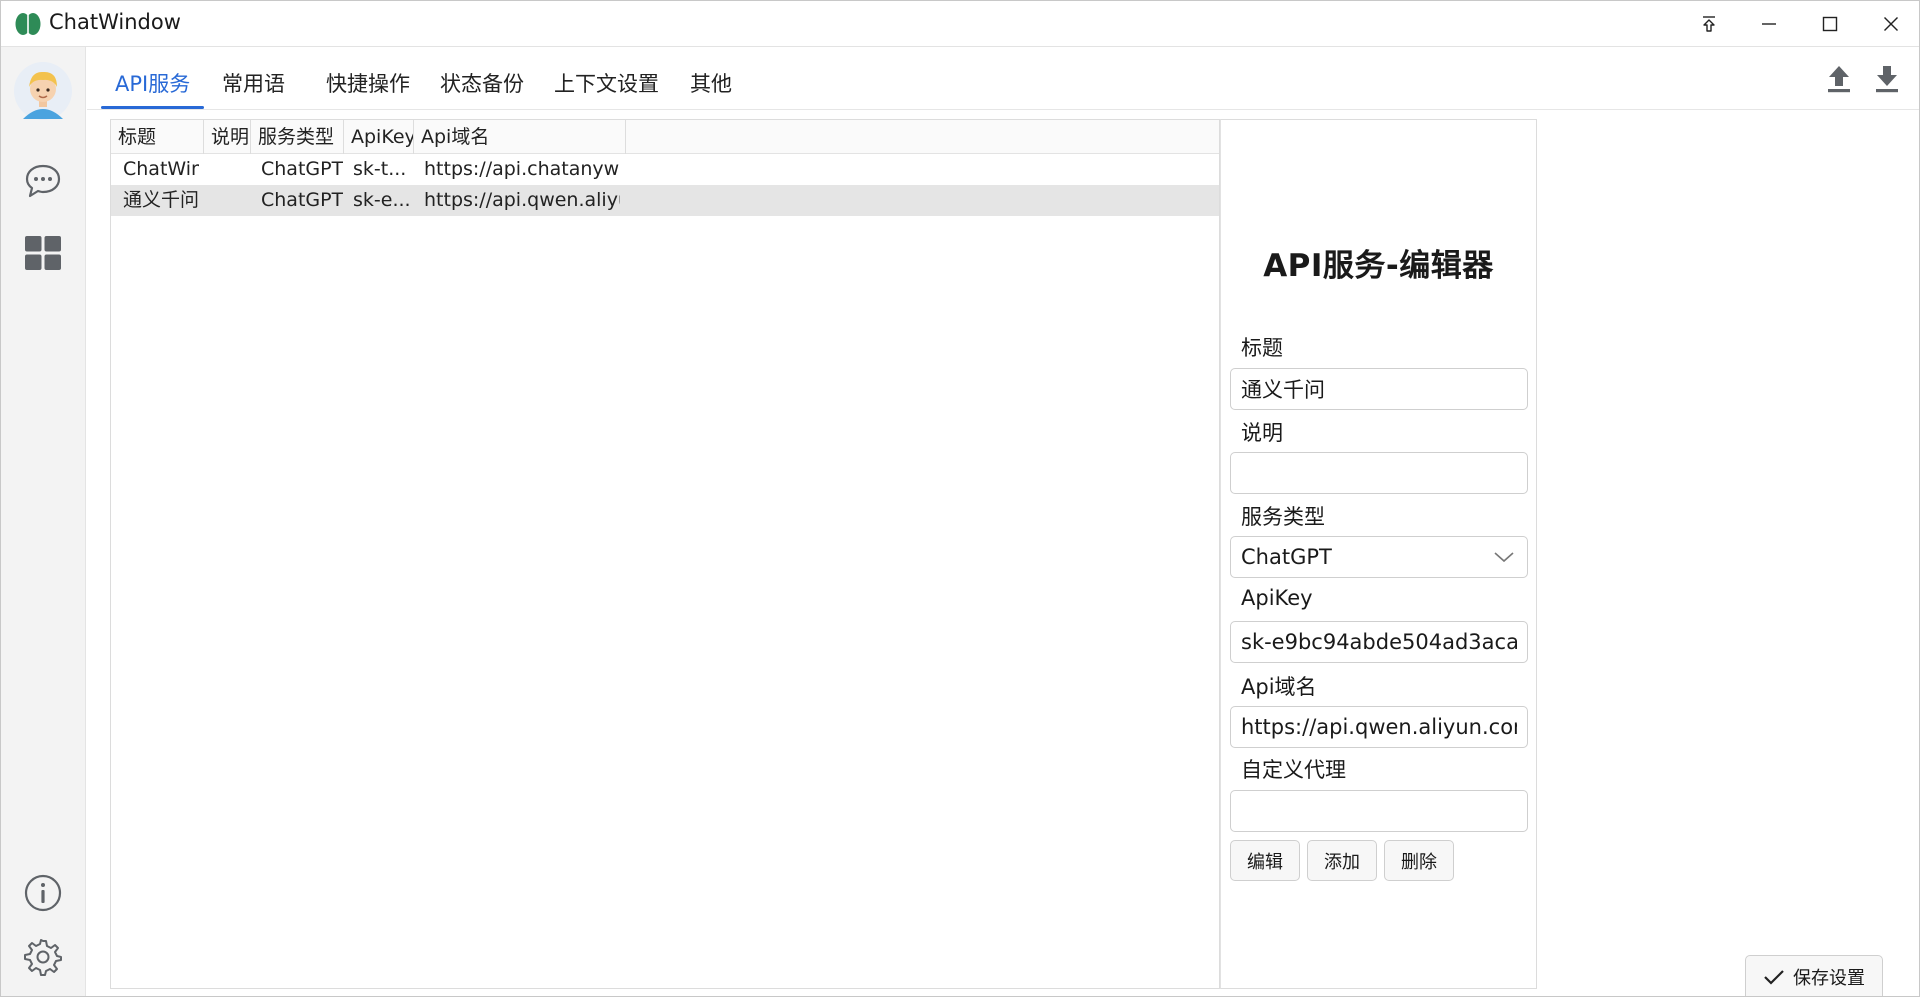 The height and width of the screenshot is (997, 1920). I want to click on info-icon, so click(43, 893).